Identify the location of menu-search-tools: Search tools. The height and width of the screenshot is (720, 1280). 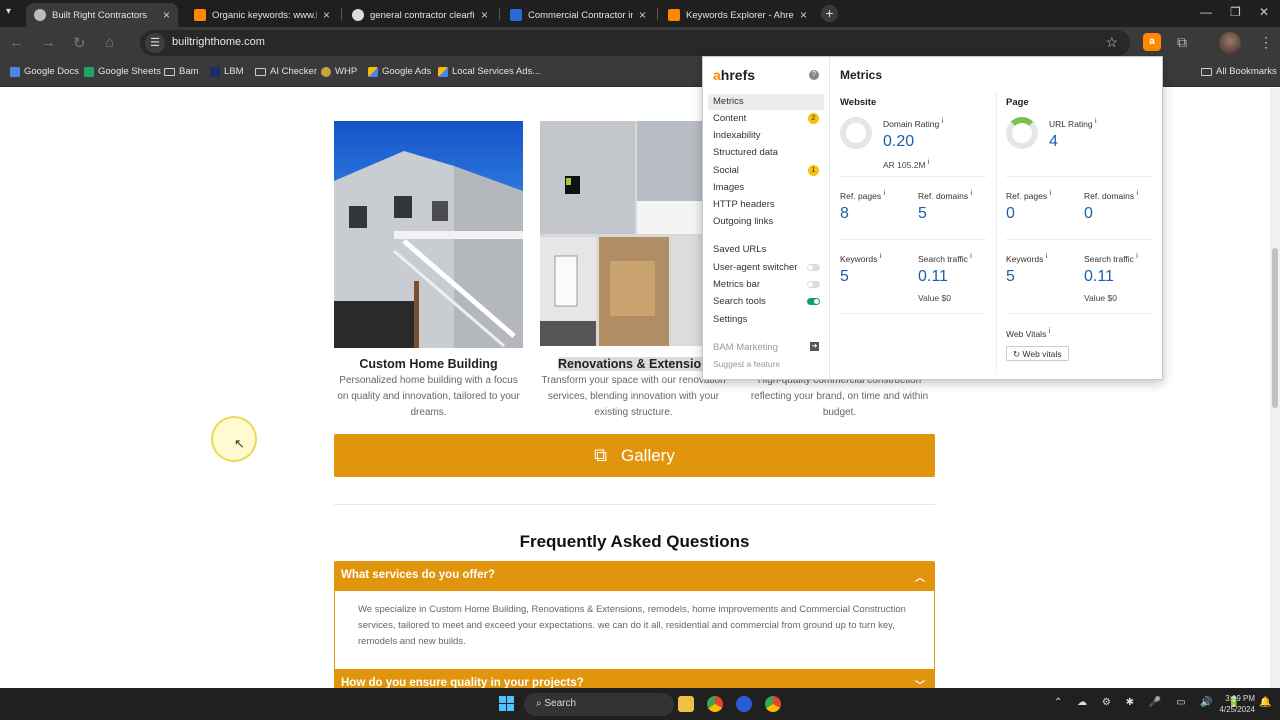
(766, 302).